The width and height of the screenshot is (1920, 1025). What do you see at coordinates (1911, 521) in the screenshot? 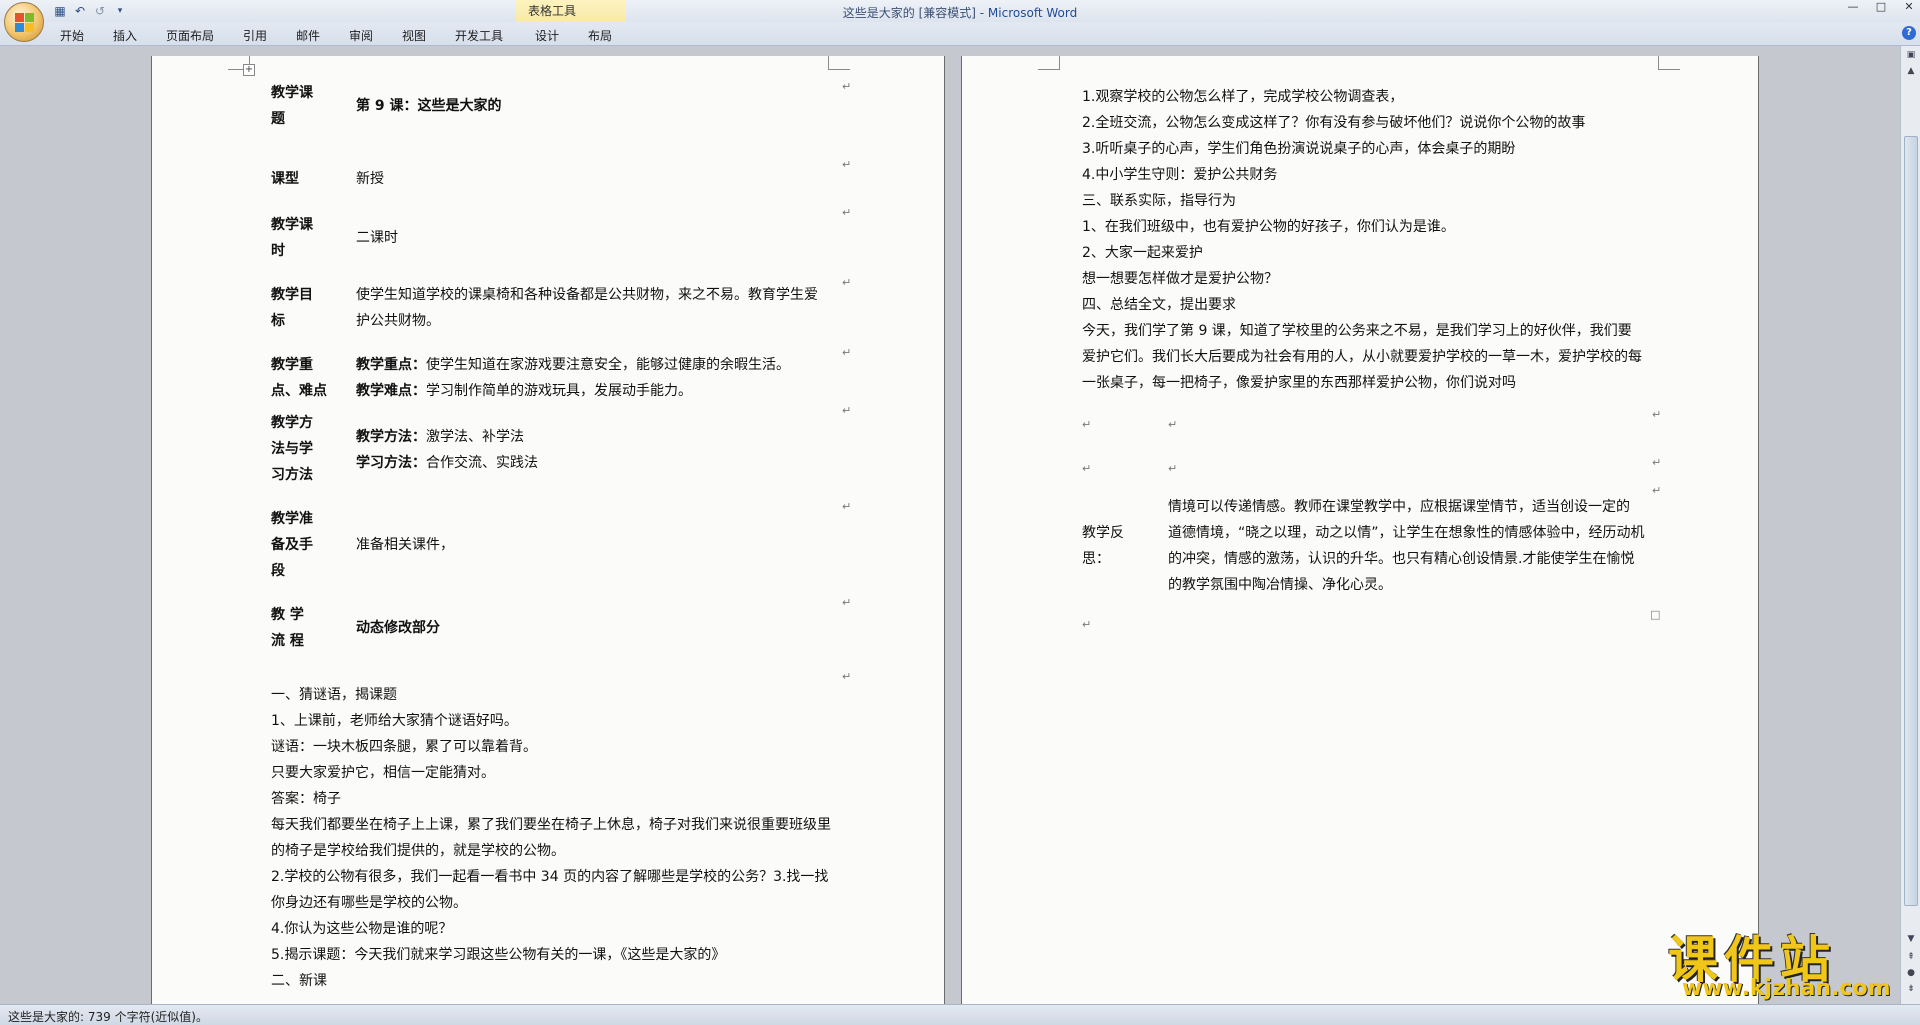
I see `scrollbar-thumb` at bounding box center [1911, 521].